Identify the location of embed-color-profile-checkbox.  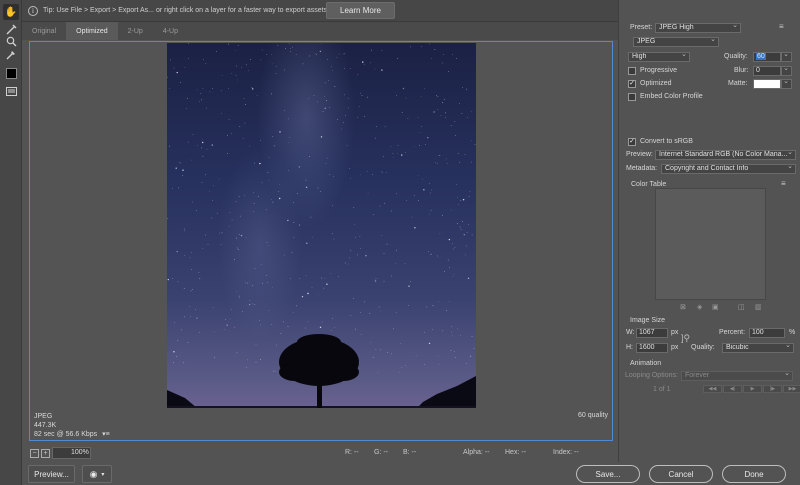
(632, 97).